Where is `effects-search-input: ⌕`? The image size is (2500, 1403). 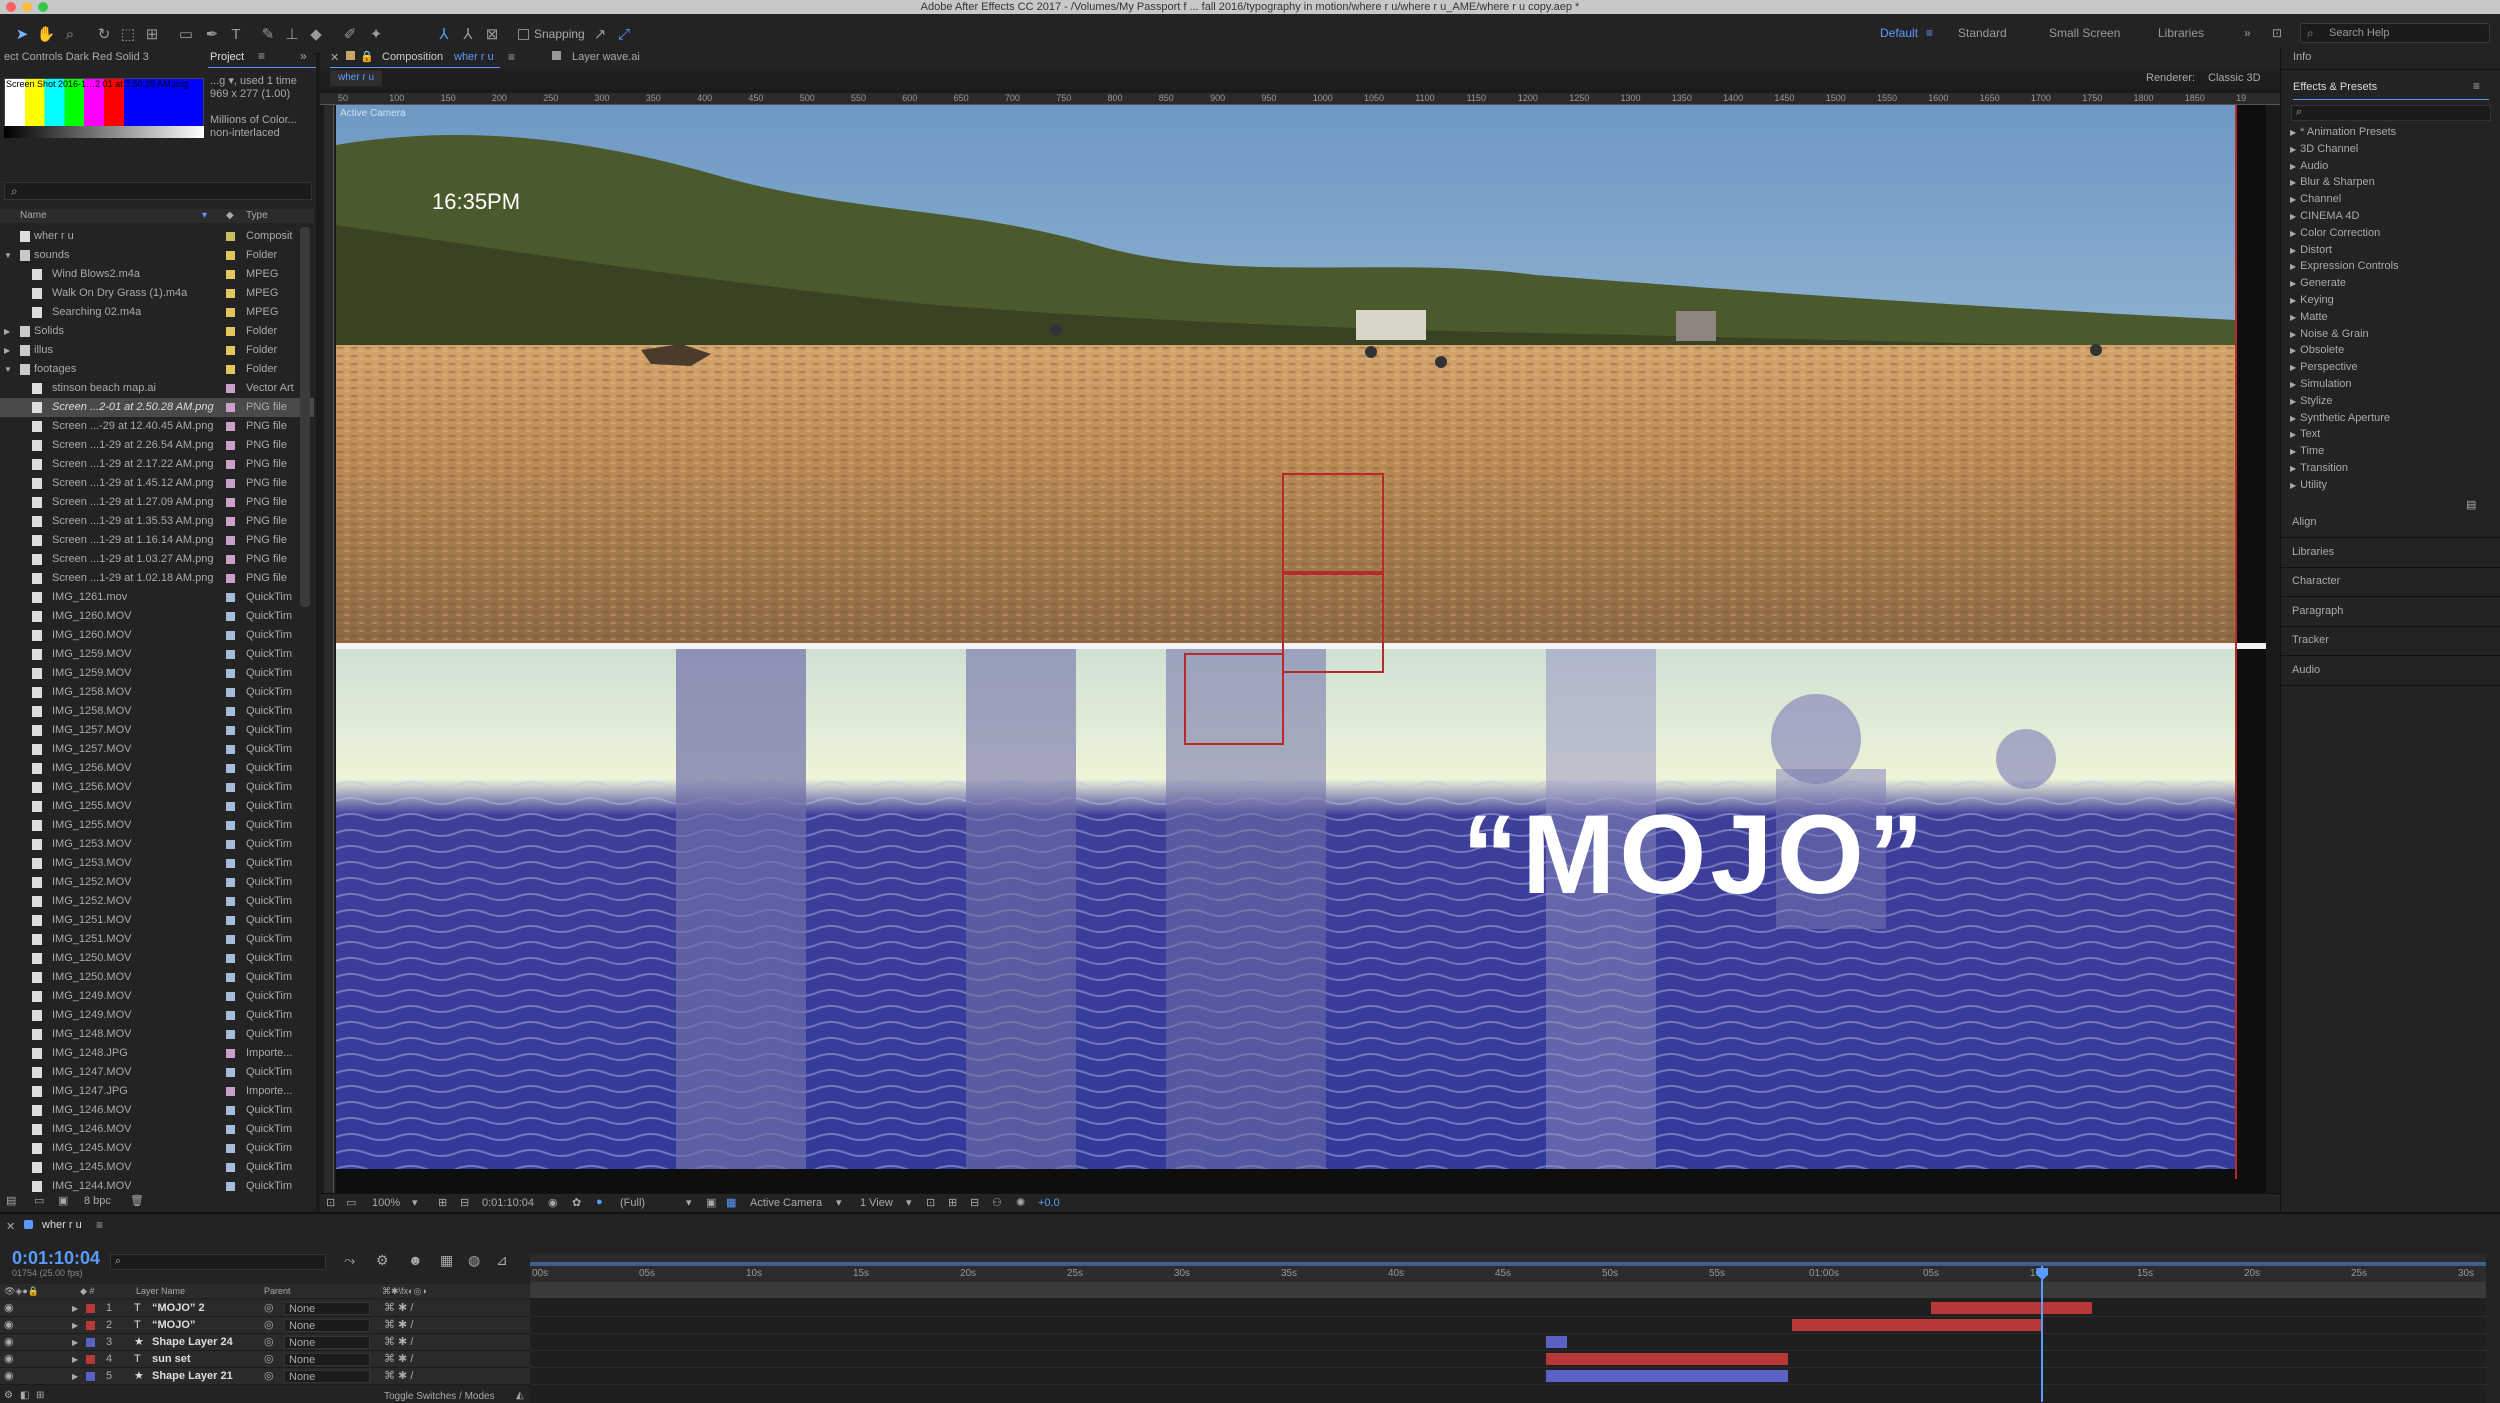
effects-search-input: ⌕ is located at coordinates (2391, 113).